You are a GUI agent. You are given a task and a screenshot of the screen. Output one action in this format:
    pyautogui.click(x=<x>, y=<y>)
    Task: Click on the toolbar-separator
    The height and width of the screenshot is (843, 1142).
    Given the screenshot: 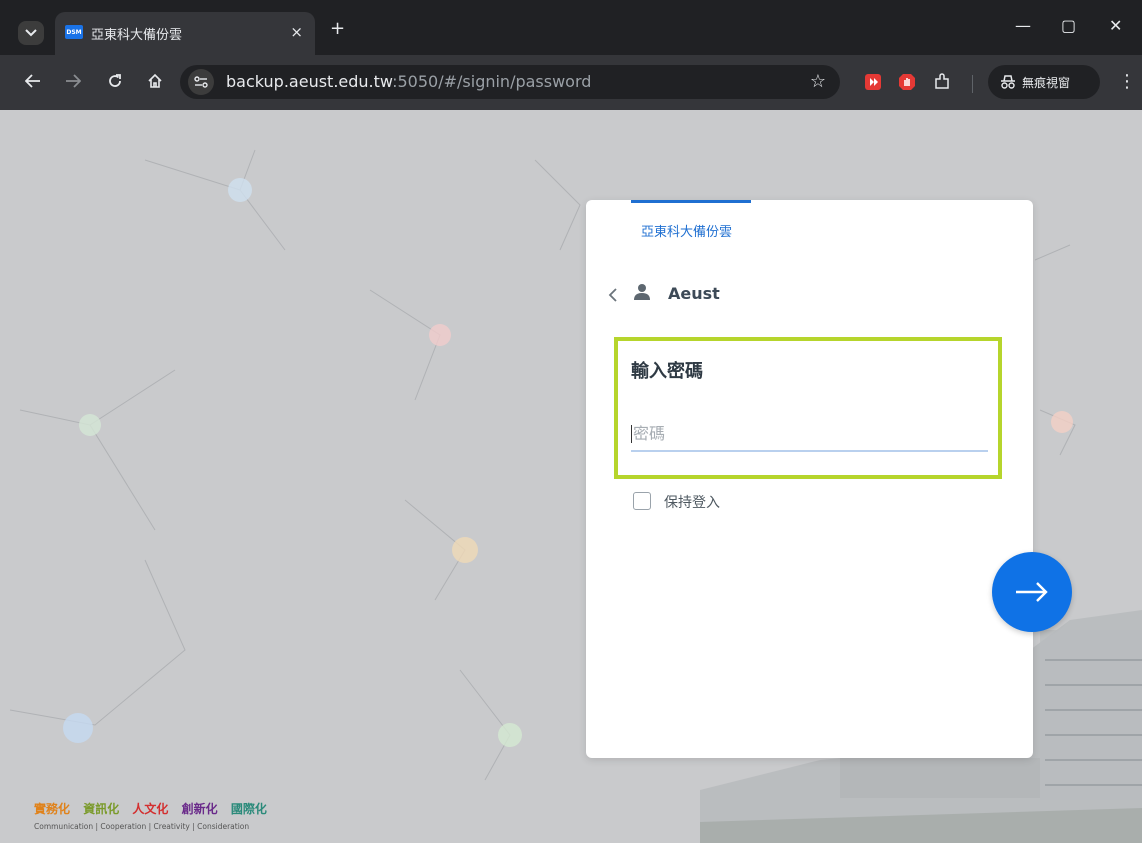 What is the action you would take?
    pyautogui.click(x=972, y=84)
    